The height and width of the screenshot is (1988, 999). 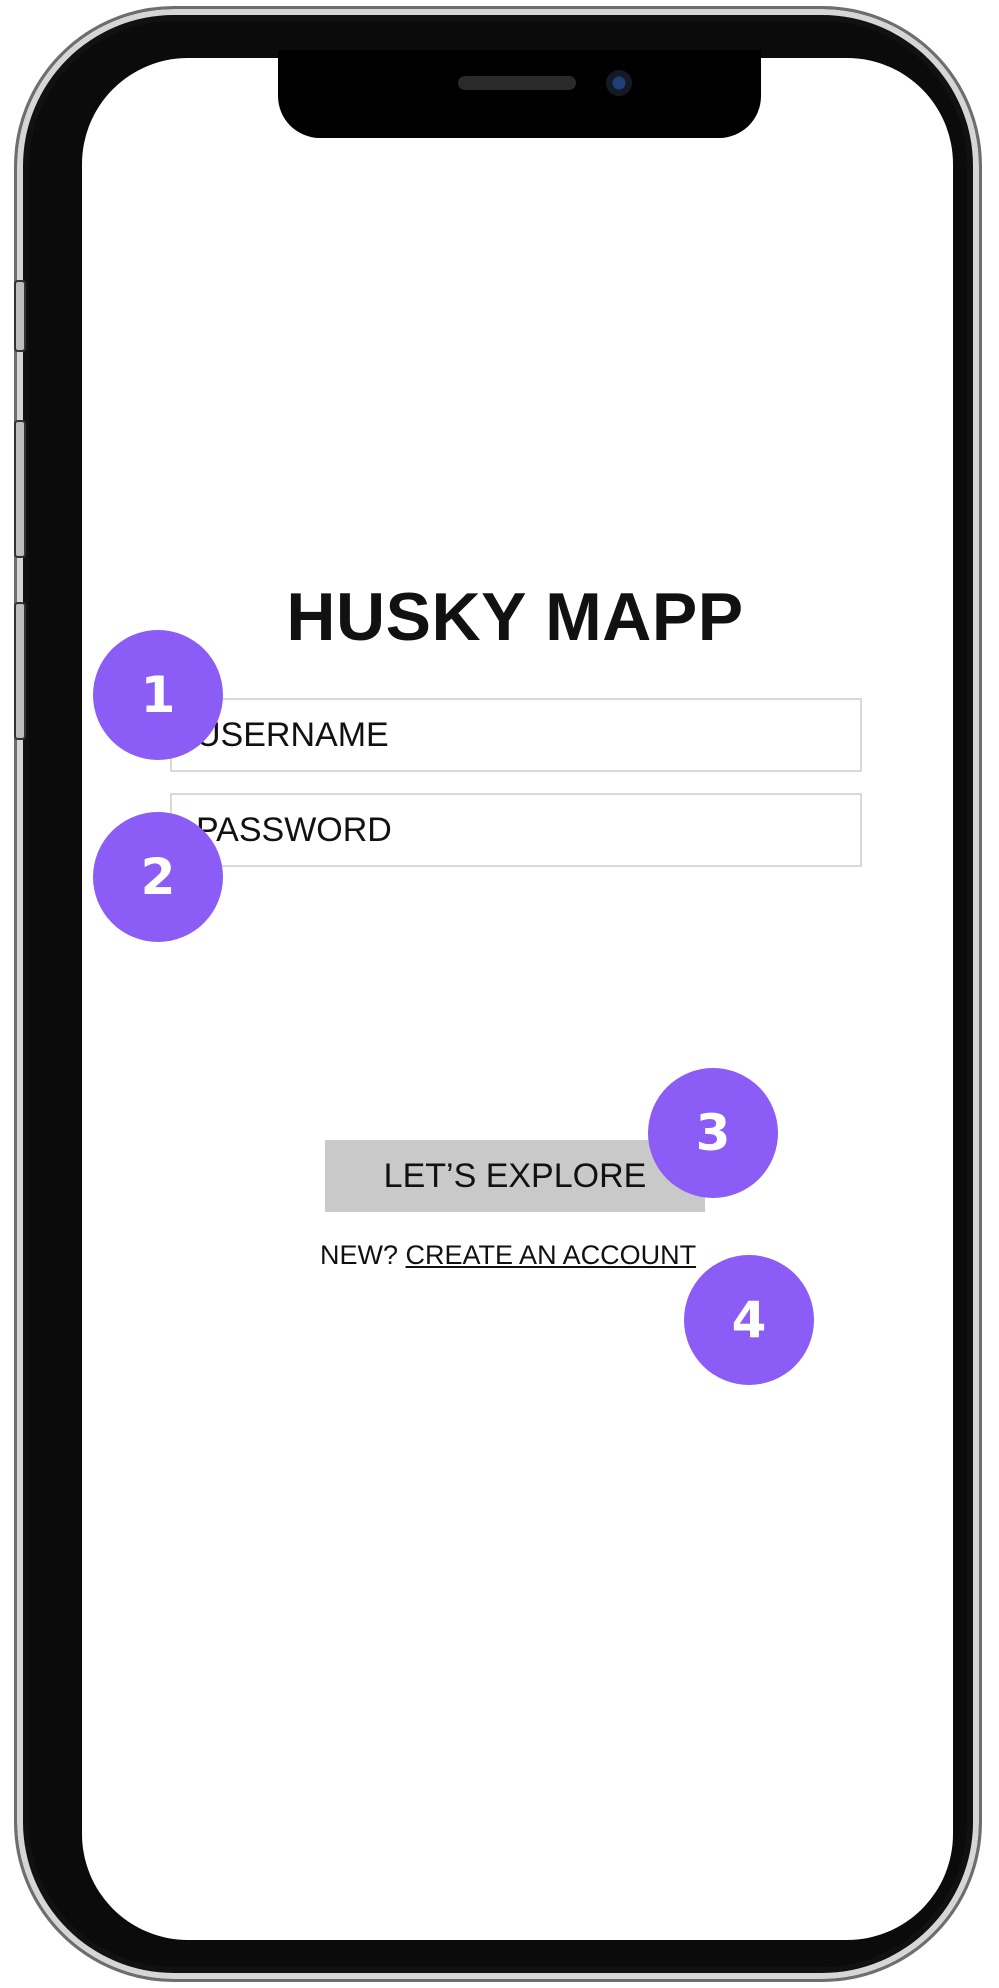 I want to click on lets-explore-button: LET’S EXPLORE, so click(x=515, y=1176).